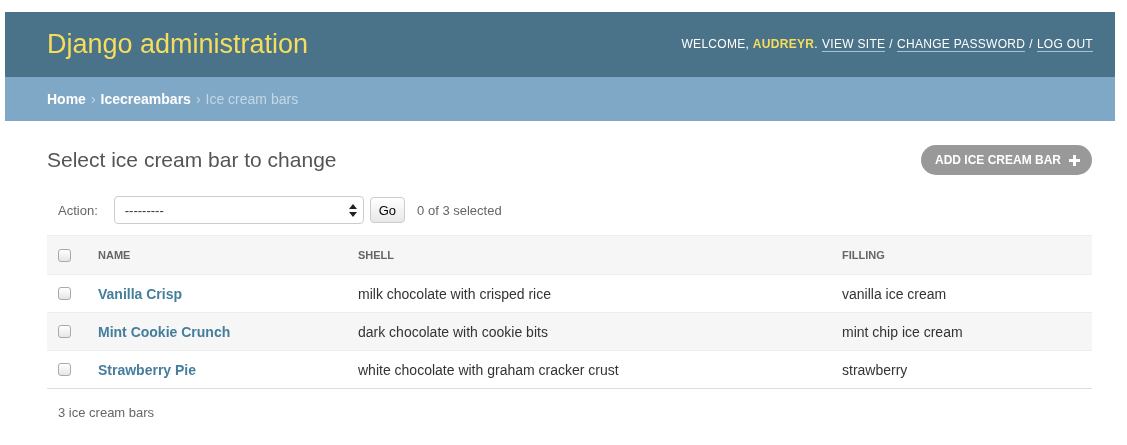 The image size is (1127, 445). Describe the element at coordinates (863, 255) in the screenshot. I see `column-header: FILLING` at that location.